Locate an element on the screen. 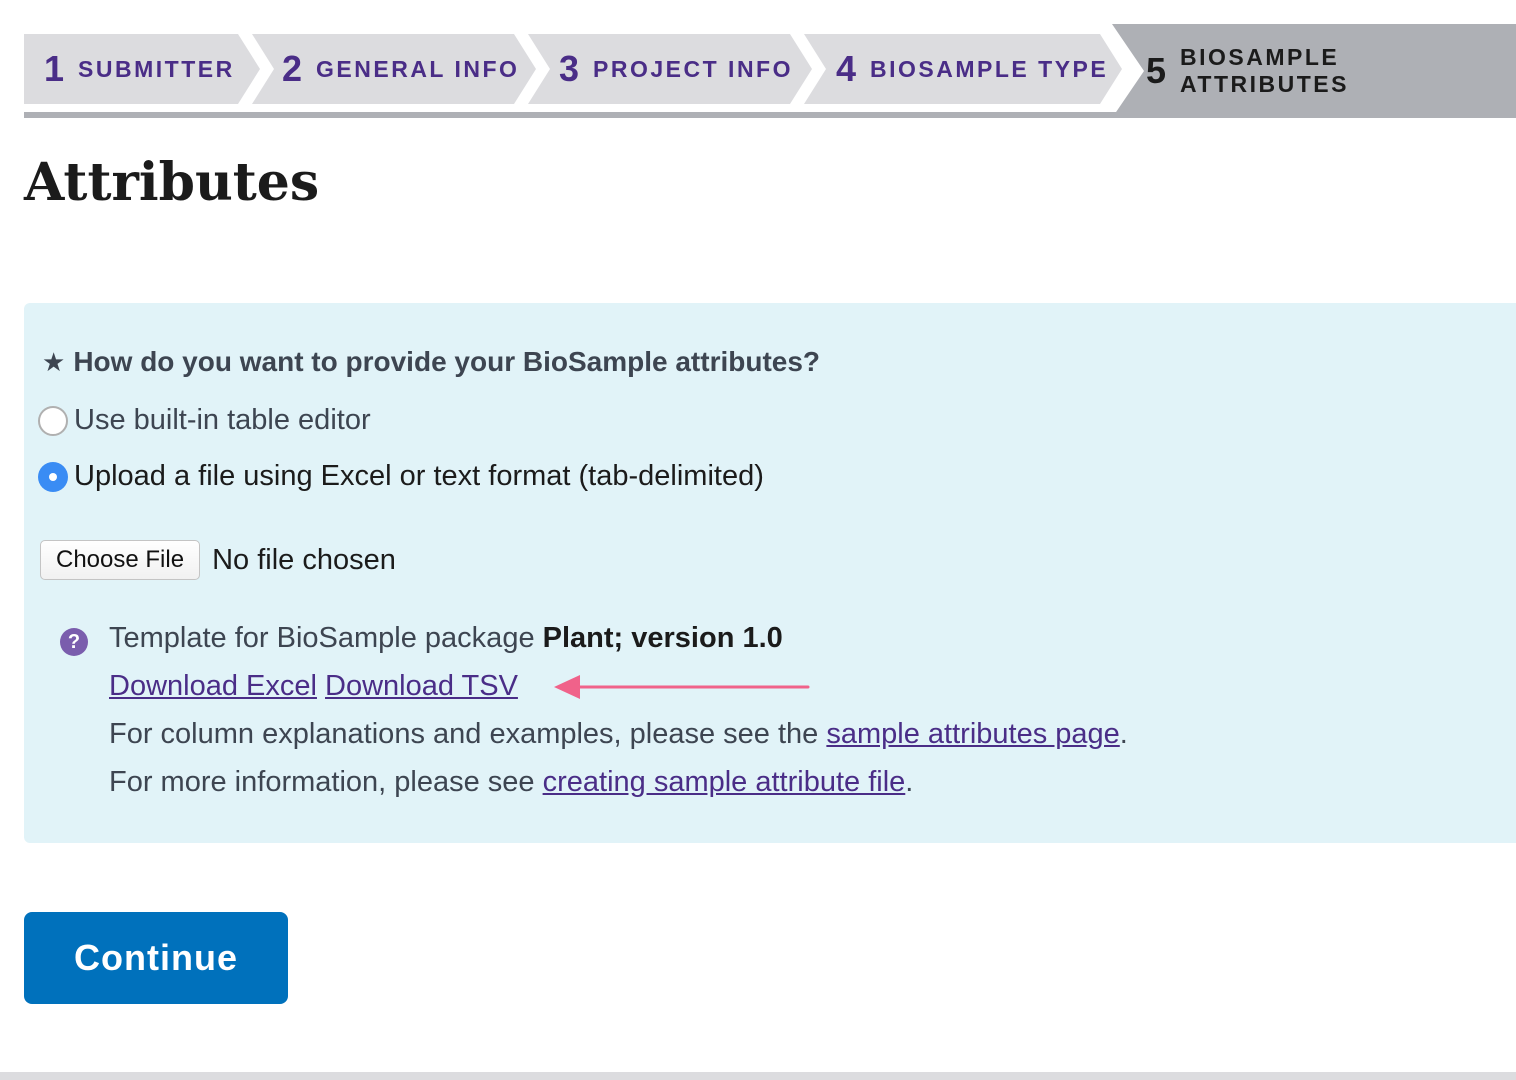 The width and height of the screenshot is (1516, 1080). step-label: SUBMITTER is located at coordinates (156, 68).